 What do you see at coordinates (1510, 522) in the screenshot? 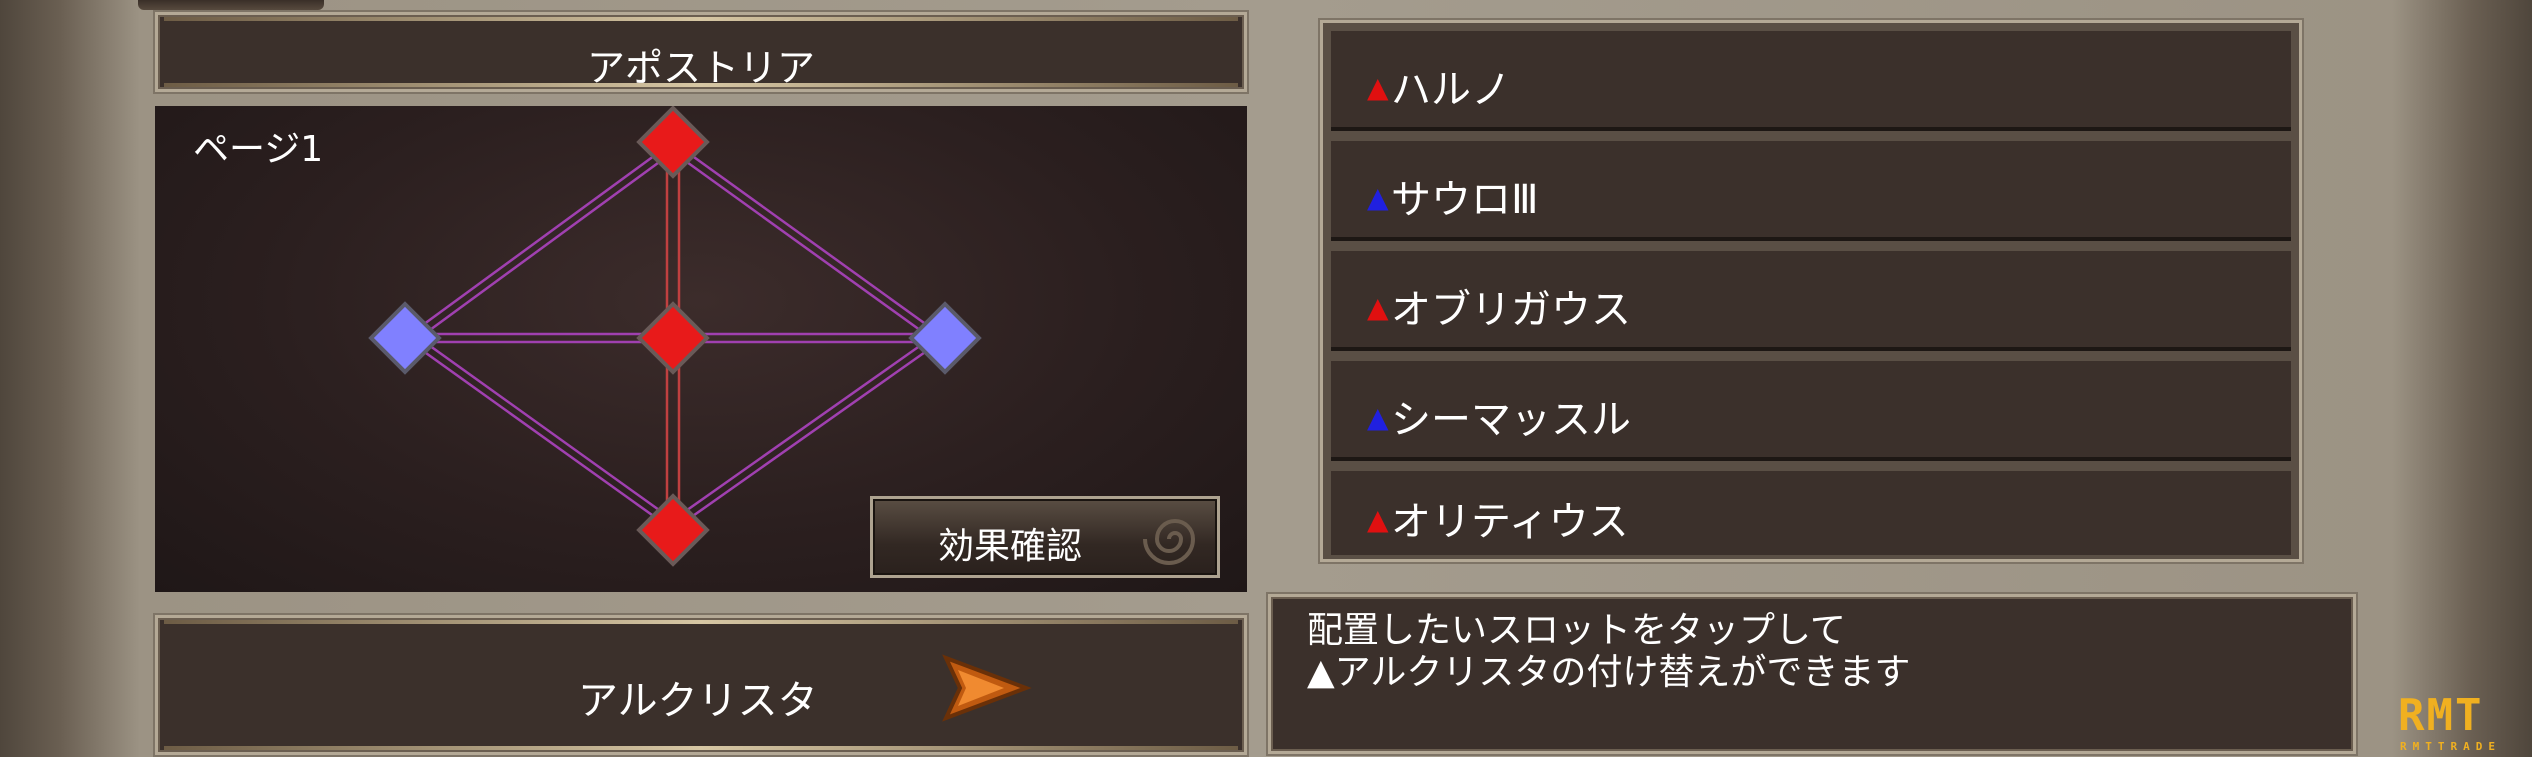
I see `slot-name: オリティウス` at bounding box center [1510, 522].